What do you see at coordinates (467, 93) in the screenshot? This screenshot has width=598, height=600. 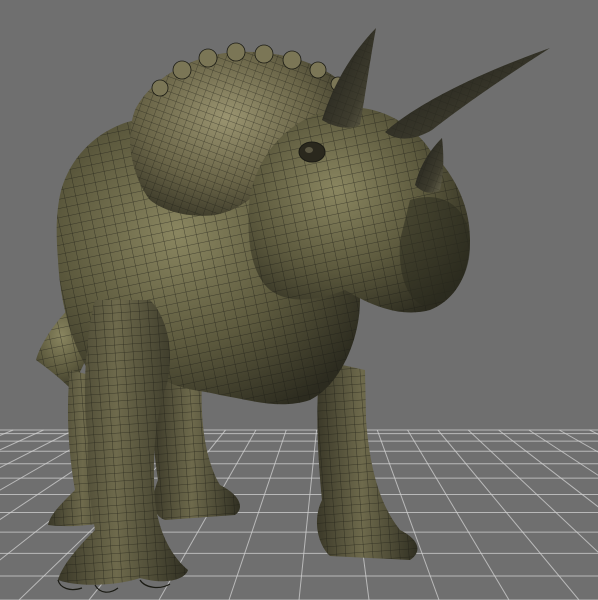 I see `brow-horn-left` at bounding box center [467, 93].